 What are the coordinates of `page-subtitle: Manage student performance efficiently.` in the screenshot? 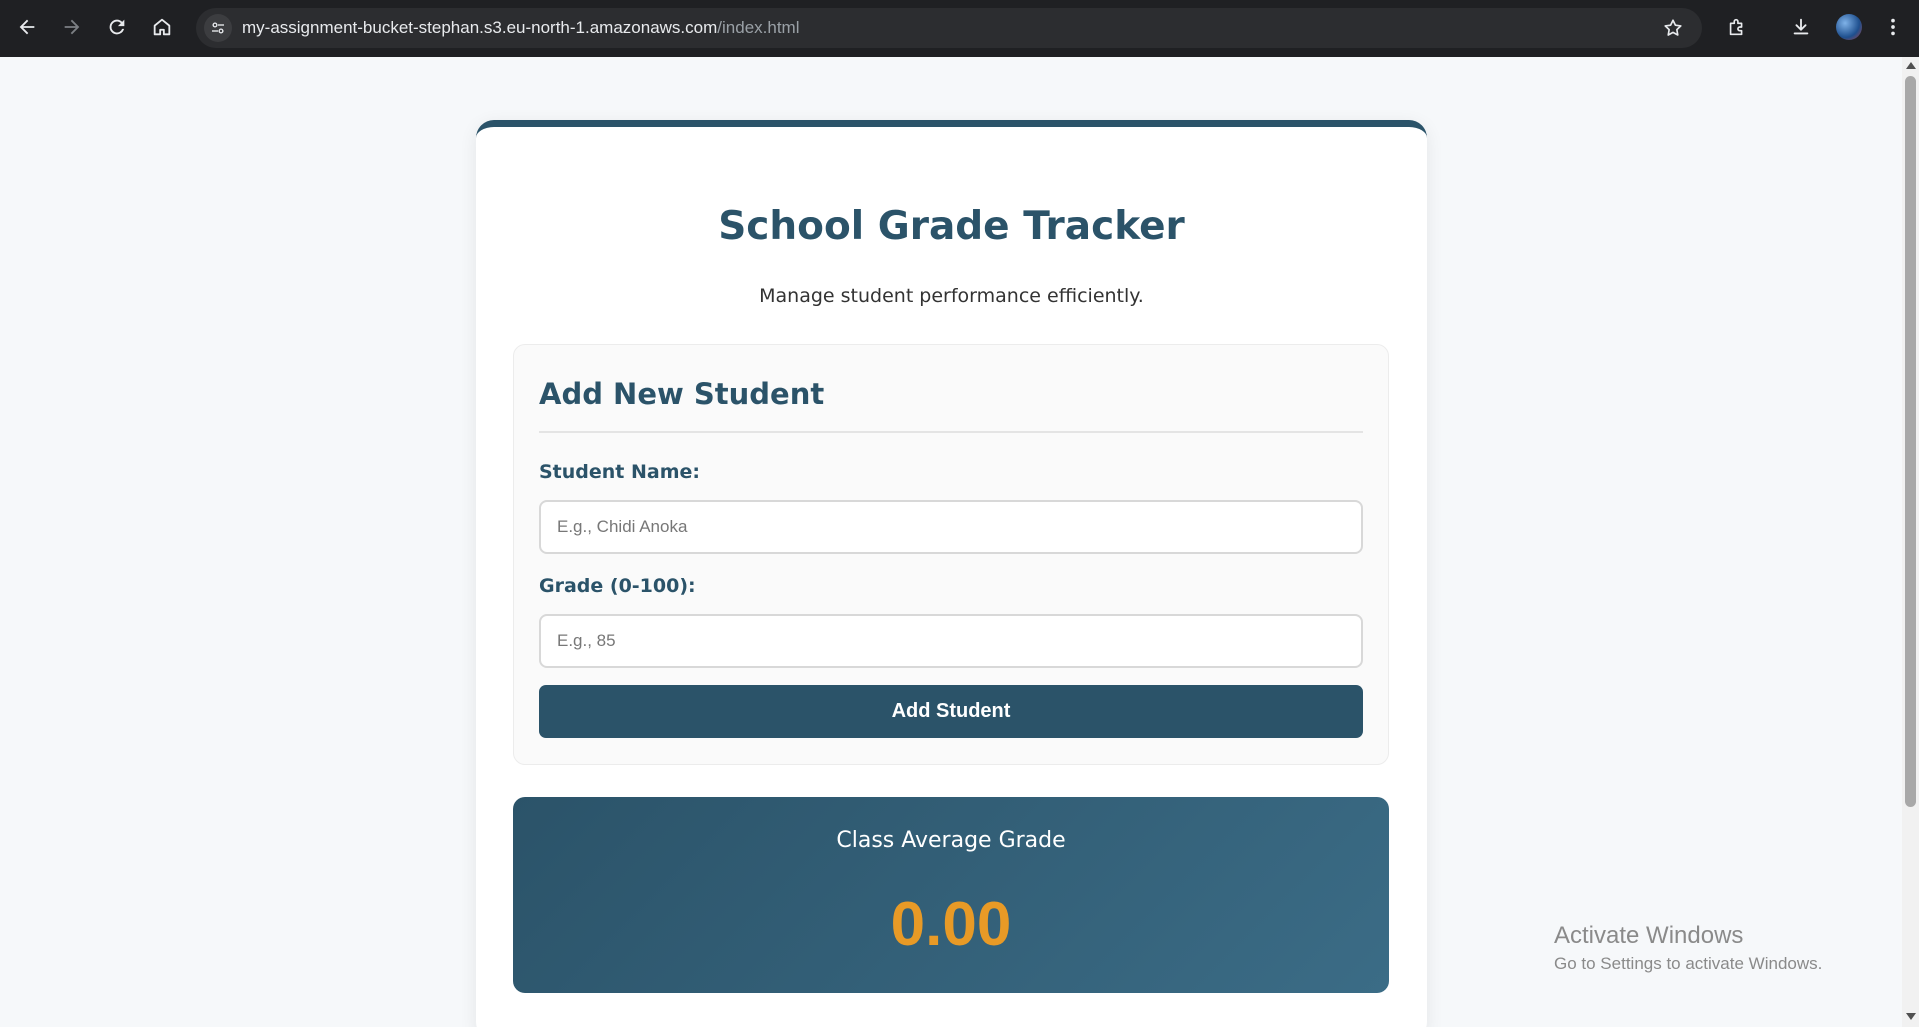 It's located at (951, 296).